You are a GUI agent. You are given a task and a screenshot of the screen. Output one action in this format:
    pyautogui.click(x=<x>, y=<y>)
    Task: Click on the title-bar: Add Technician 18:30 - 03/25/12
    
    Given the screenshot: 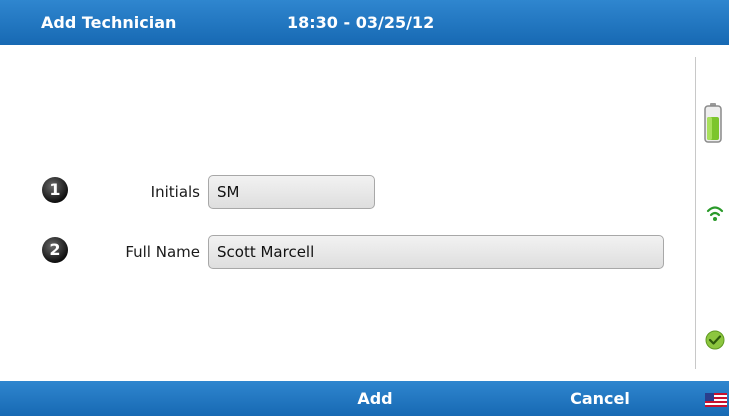 What is the action you would take?
    pyautogui.click(x=364, y=22)
    